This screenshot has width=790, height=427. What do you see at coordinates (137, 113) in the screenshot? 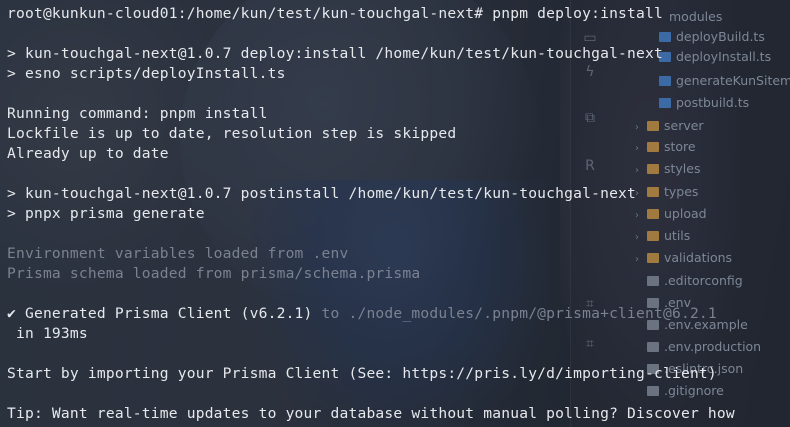
I see `output-line: Running command: pnpm install` at bounding box center [137, 113].